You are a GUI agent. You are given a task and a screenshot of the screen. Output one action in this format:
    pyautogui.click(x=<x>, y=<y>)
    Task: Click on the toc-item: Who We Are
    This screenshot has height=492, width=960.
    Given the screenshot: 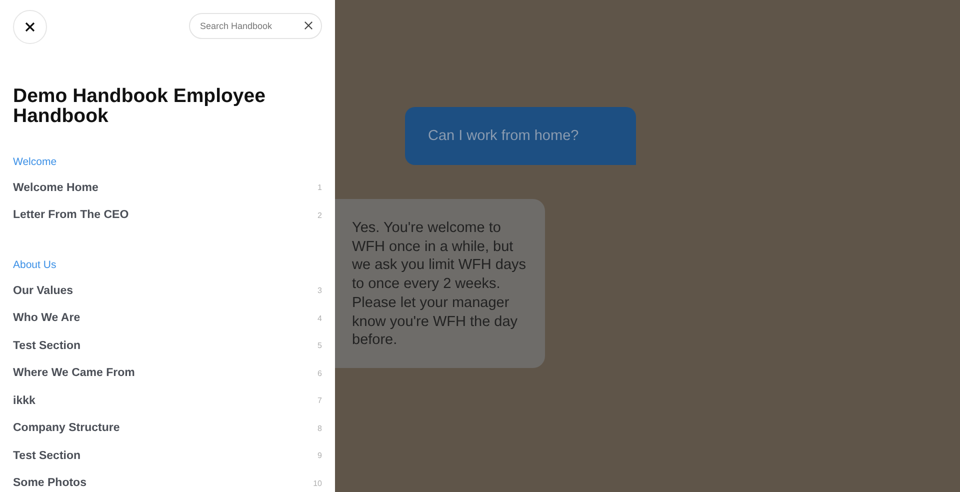 What is the action you would take?
    pyautogui.click(x=46, y=318)
    